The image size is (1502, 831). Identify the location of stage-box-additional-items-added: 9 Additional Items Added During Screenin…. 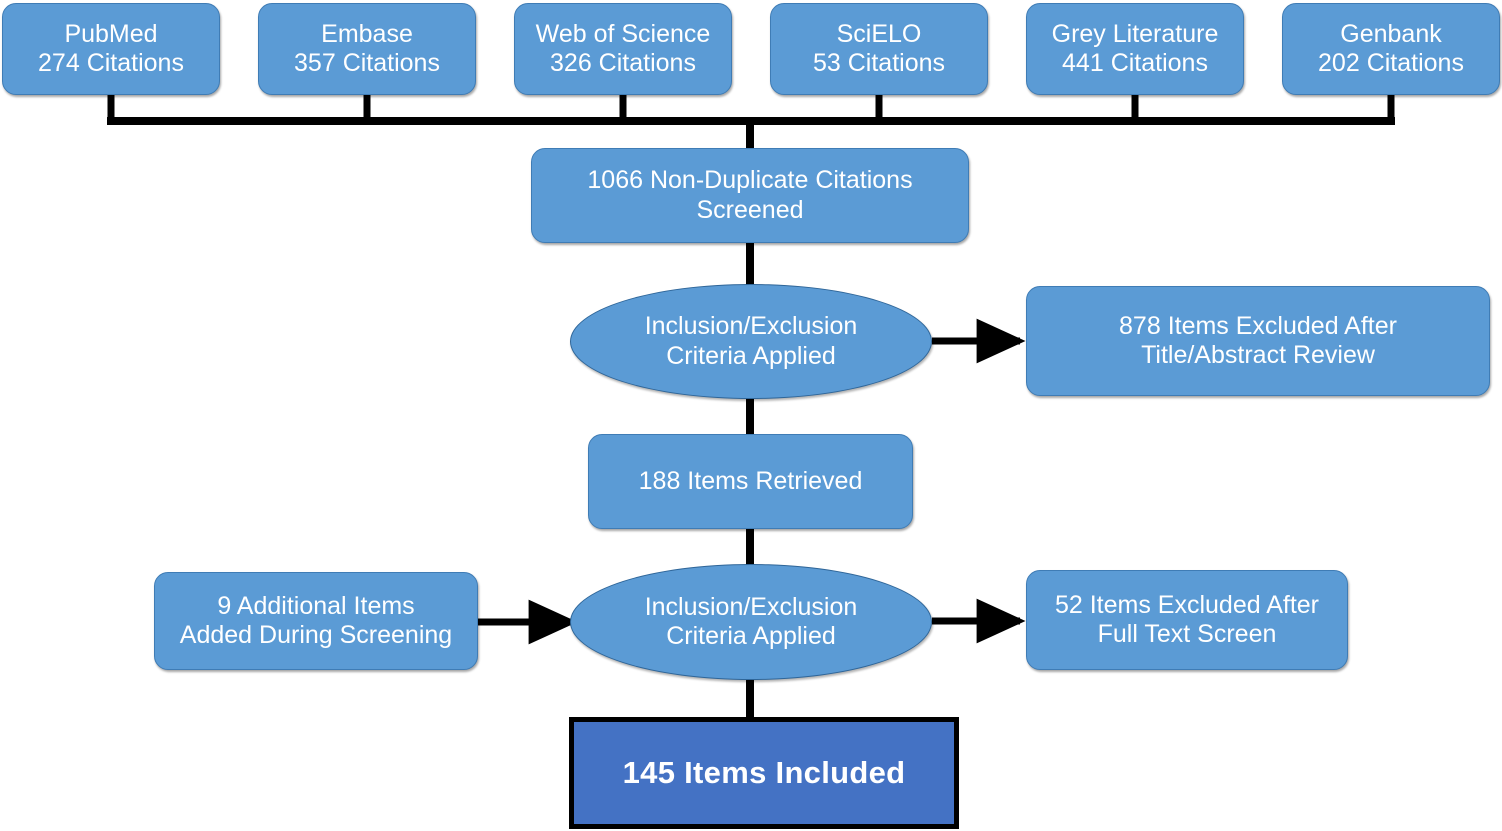
(316, 621).